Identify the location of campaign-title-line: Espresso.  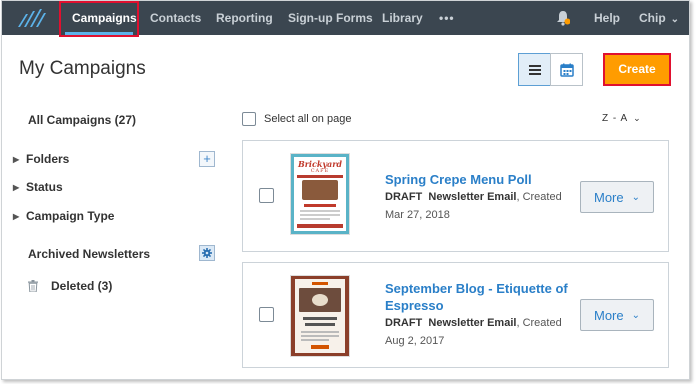
(414, 305).